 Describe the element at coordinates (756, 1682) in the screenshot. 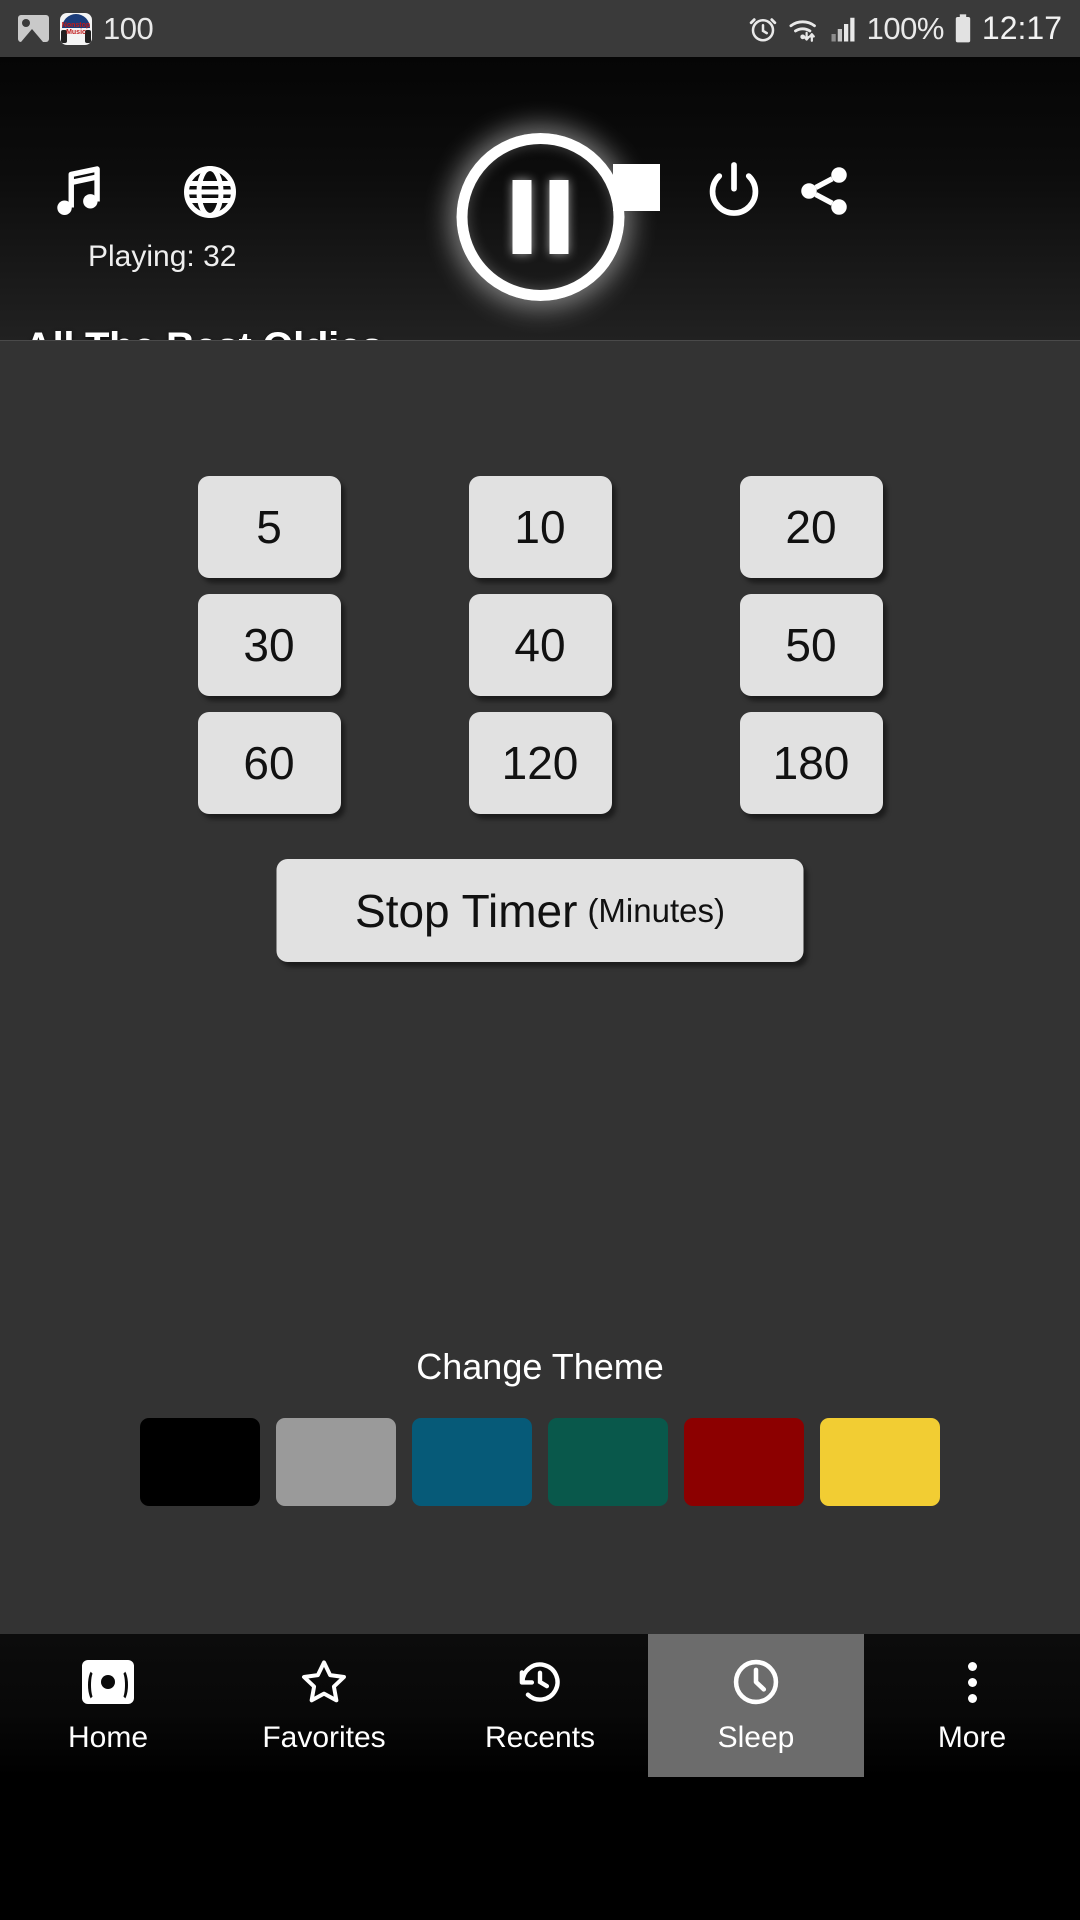

I see `clock-icon` at that location.